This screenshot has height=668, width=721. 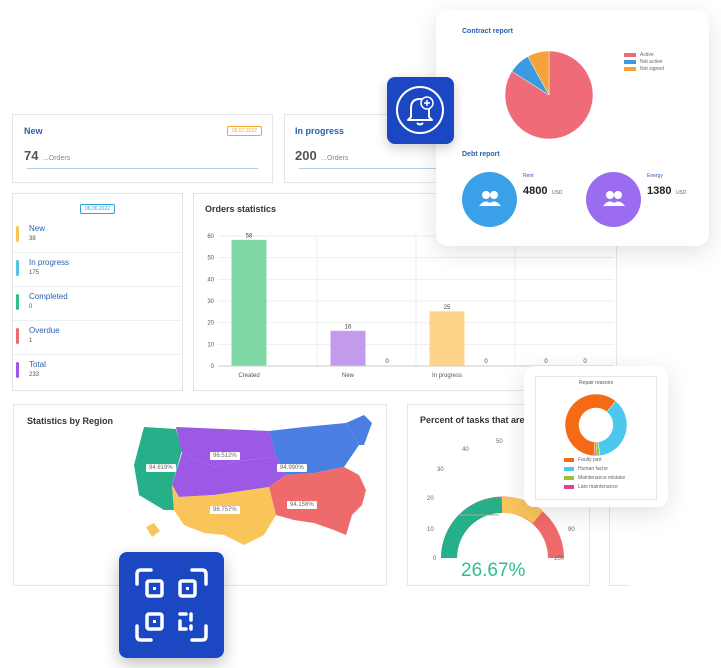 What do you see at coordinates (596, 383) in the screenshot?
I see `repair-reasons-title: Repair reasons` at bounding box center [596, 383].